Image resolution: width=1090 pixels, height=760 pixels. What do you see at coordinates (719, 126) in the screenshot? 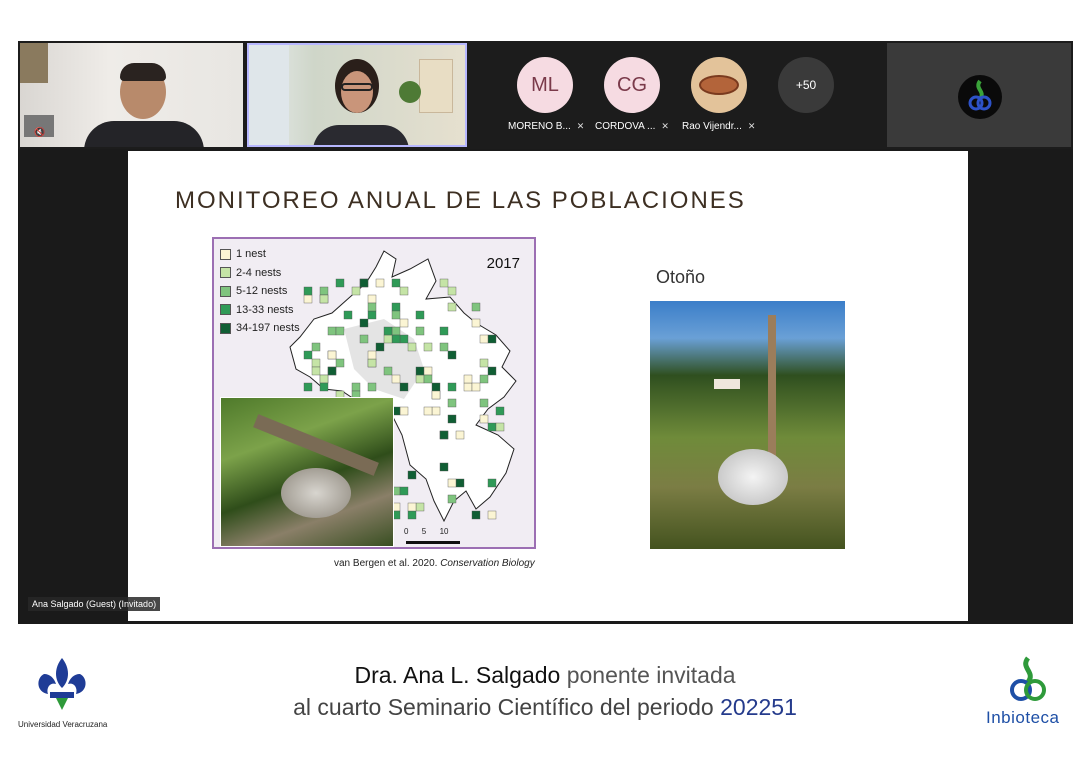
I see `participant-name-3: Rao Vijendr... ✕` at bounding box center [719, 126].